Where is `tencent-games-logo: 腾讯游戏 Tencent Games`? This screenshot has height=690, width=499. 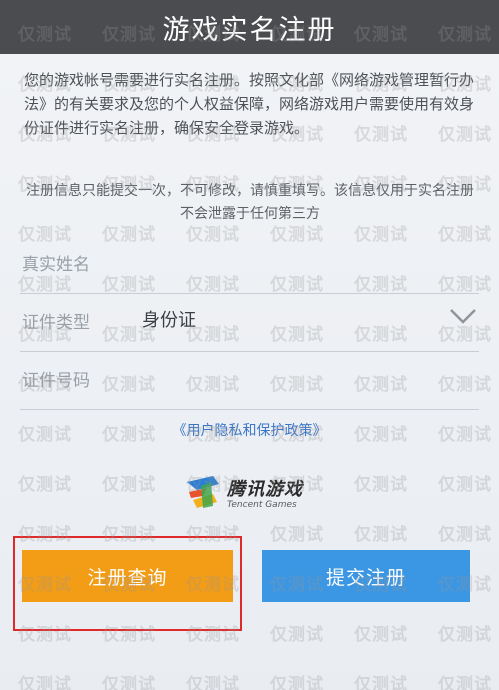 tencent-games-logo: 腾讯游戏 Tencent Games is located at coordinates (258, 492).